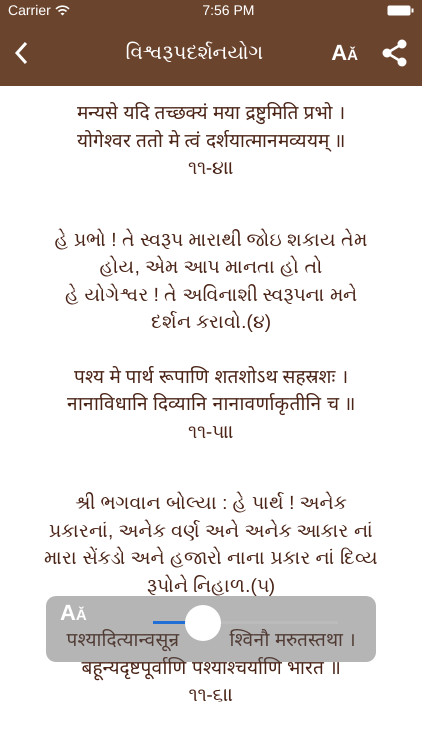 This screenshot has height=750, width=422. What do you see at coordinates (211, 405) in the screenshot?
I see `sanskrit-verse-line: नानाविधानि दिव्यानि नानावर्णाकृतीनि च ॥` at bounding box center [211, 405].